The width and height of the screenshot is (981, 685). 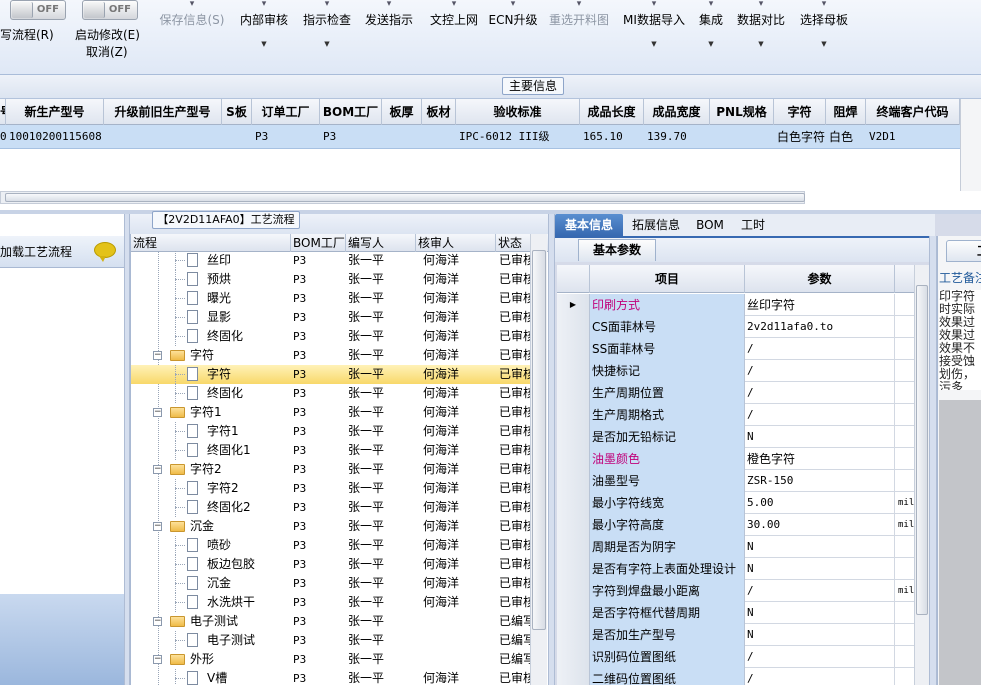 I want to click on tree-row: 水洗烘干 P3 张一平 何海洋 已审核, so click(x=331, y=602).